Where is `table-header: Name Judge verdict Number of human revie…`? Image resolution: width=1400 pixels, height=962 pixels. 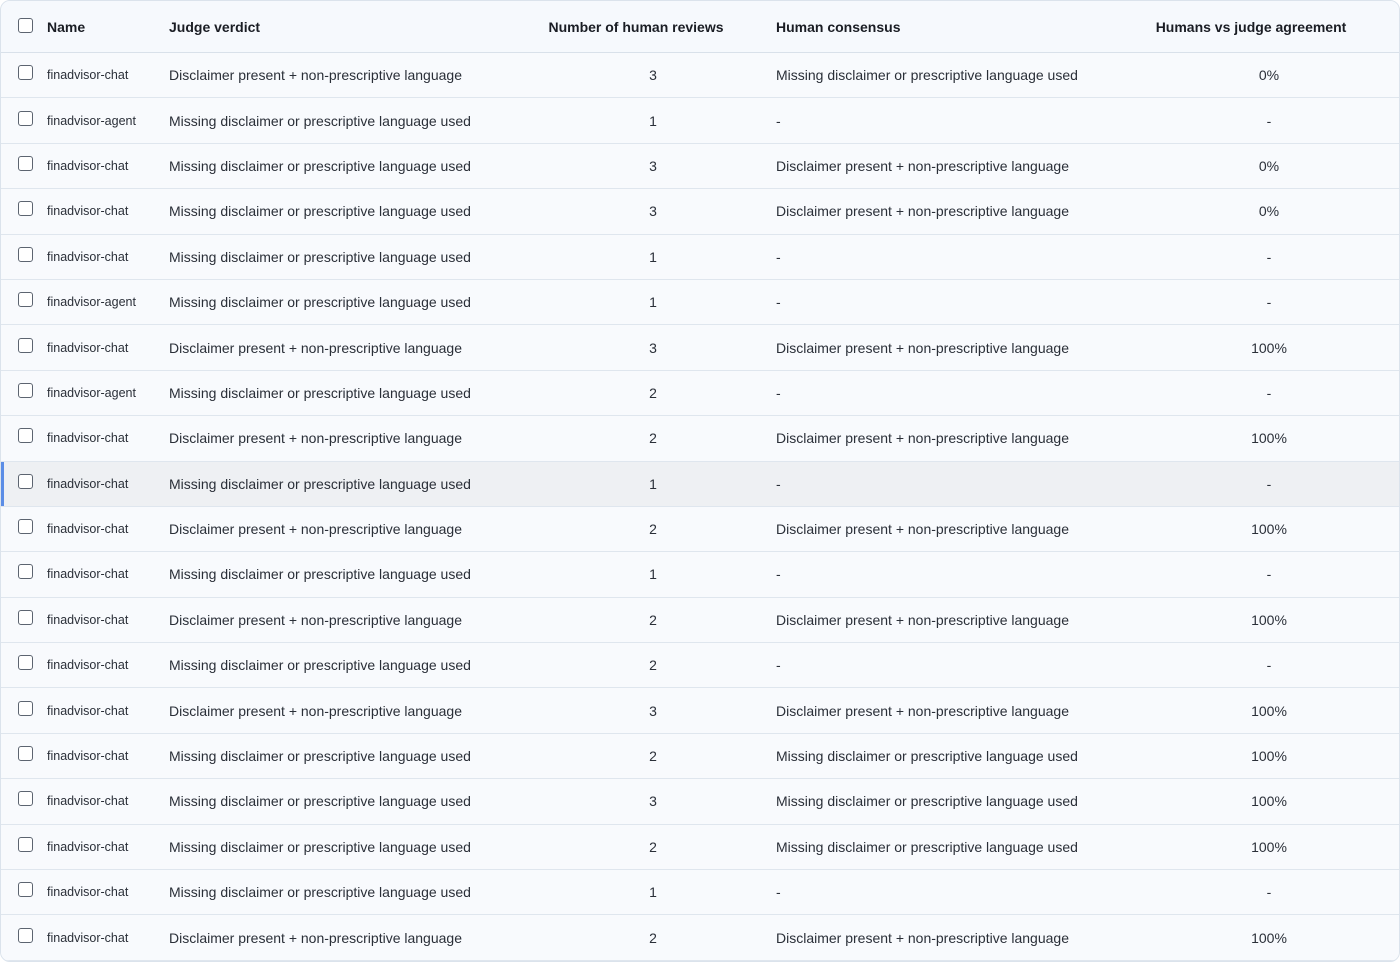 table-header: Name Judge verdict Number of human revie… is located at coordinates (700, 27).